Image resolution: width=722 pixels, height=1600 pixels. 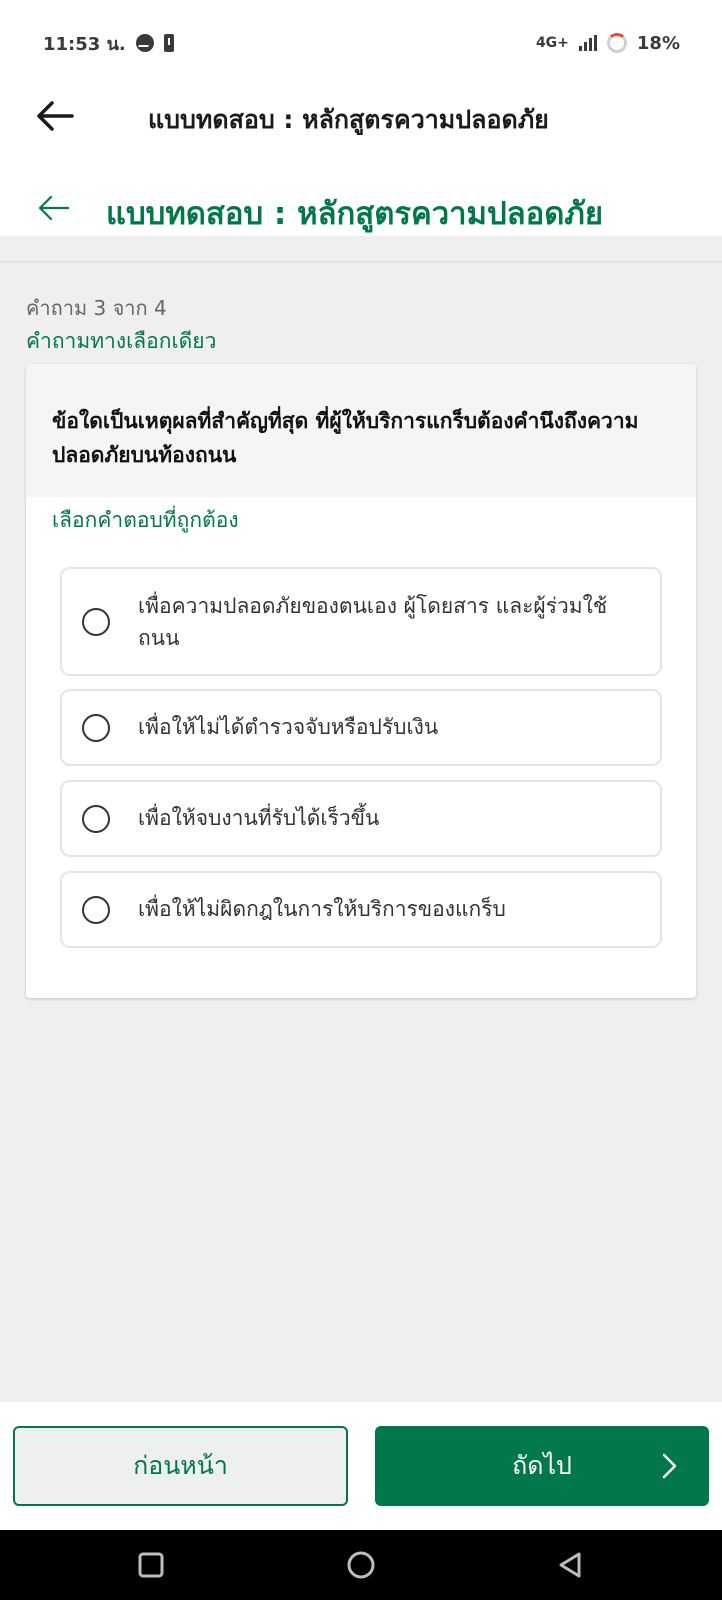 What do you see at coordinates (84, 44) in the screenshot?
I see `status-time: 11:53 น.` at bounding box center [84, 44].